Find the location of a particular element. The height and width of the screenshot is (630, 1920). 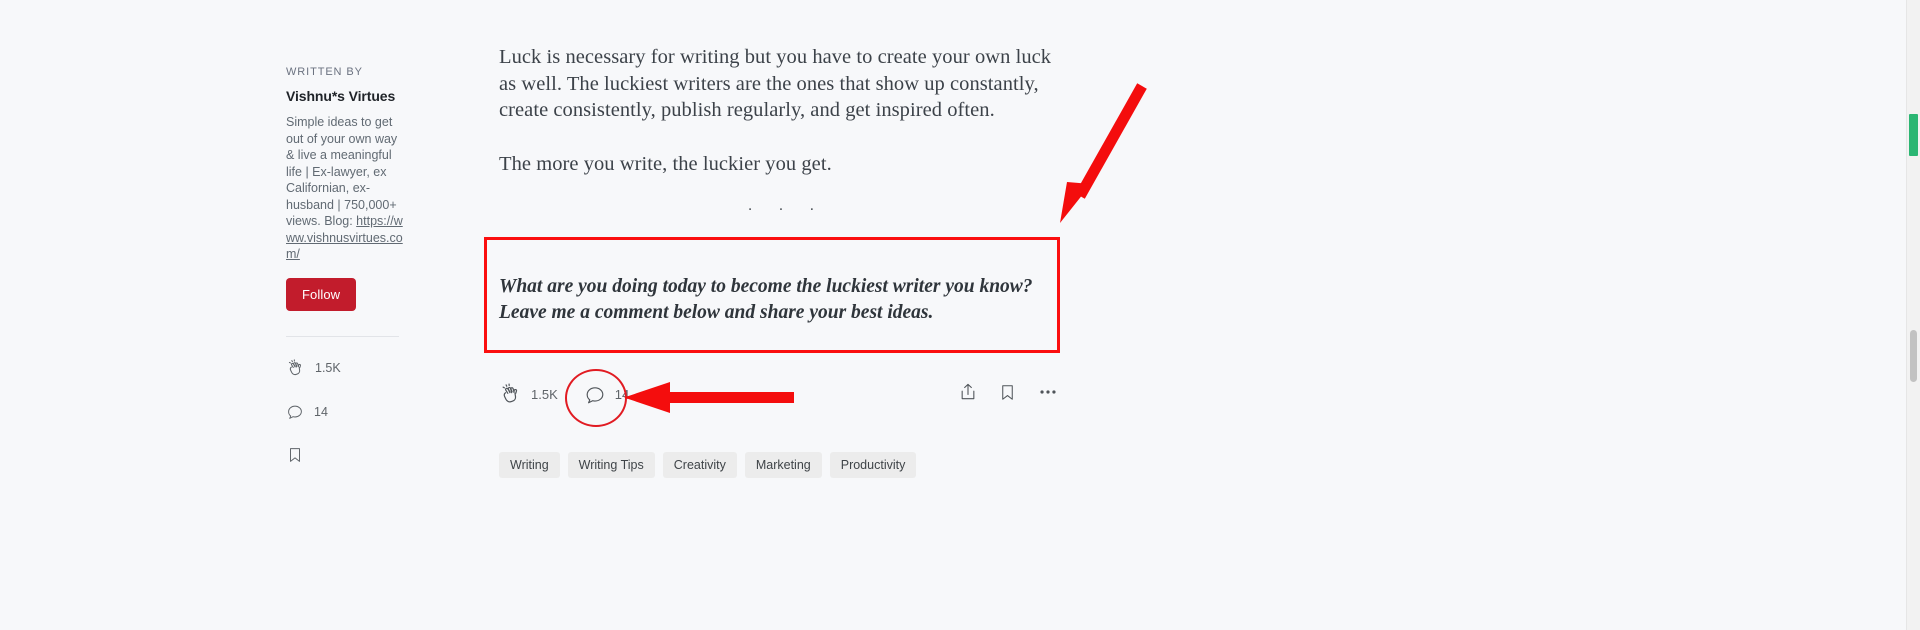

sidebar-divider is located at coordinates (342, 336).